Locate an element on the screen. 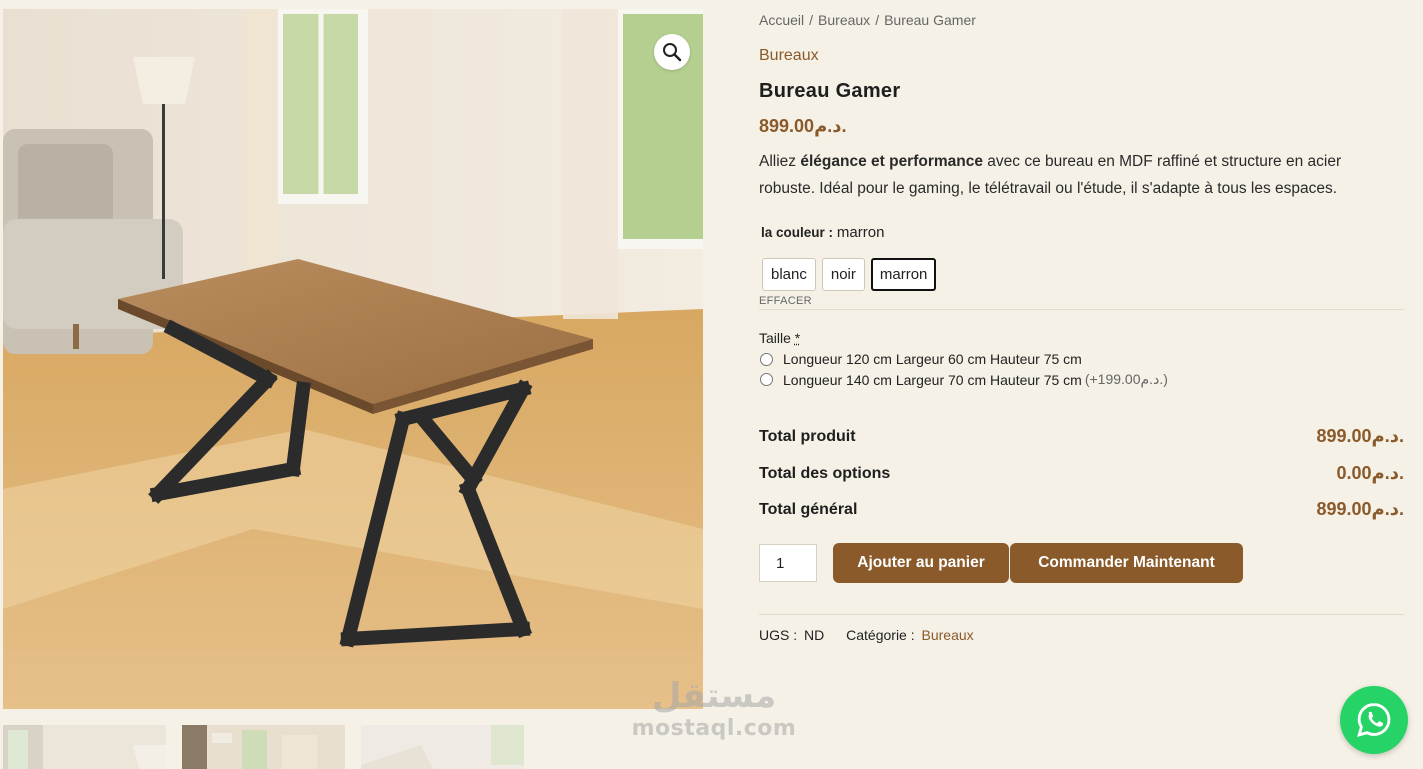  zoom-button is located at coordinates (672, 52).